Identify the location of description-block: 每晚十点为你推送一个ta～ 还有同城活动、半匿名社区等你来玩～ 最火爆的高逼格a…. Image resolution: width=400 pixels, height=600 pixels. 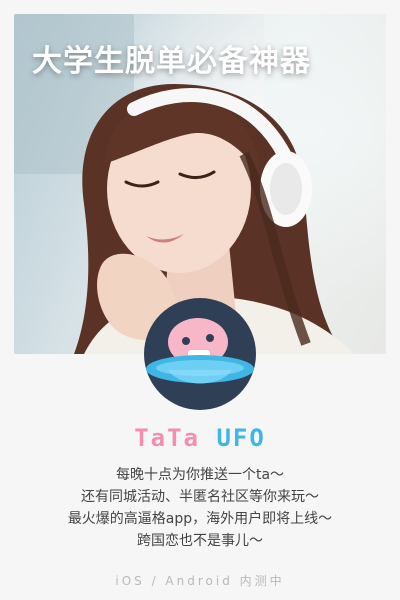
(200, 508).